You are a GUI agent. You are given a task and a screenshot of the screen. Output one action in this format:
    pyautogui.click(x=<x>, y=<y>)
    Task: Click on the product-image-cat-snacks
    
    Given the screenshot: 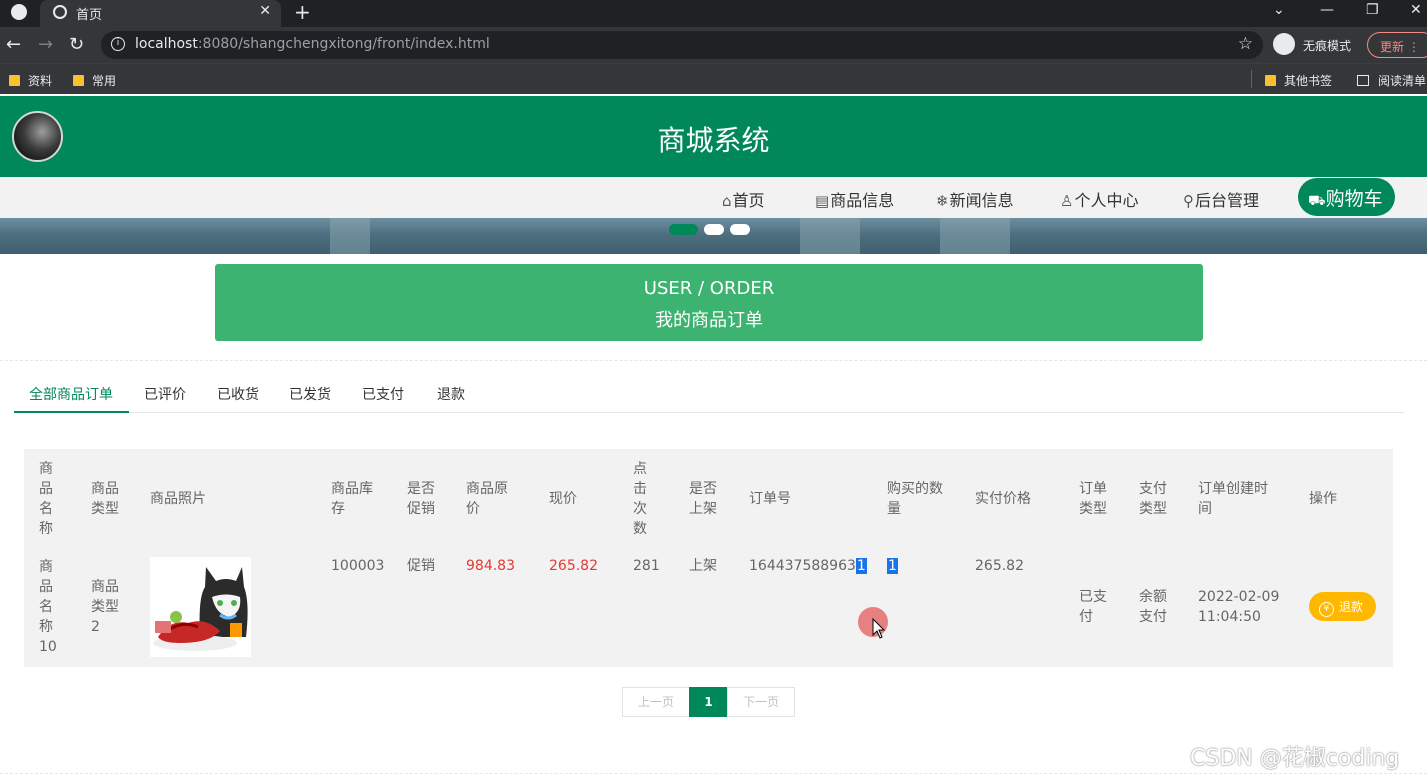 What is the action you would take?
    pyautogui.click(x=200, y=607)
    